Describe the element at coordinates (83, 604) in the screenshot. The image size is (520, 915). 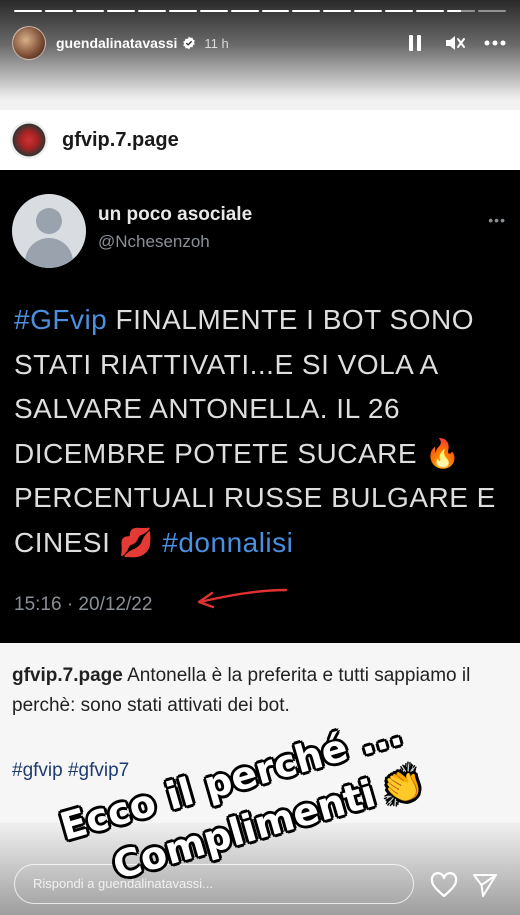
I see `tweet-timestamp: 15:16 · 20/12/22` at that location.